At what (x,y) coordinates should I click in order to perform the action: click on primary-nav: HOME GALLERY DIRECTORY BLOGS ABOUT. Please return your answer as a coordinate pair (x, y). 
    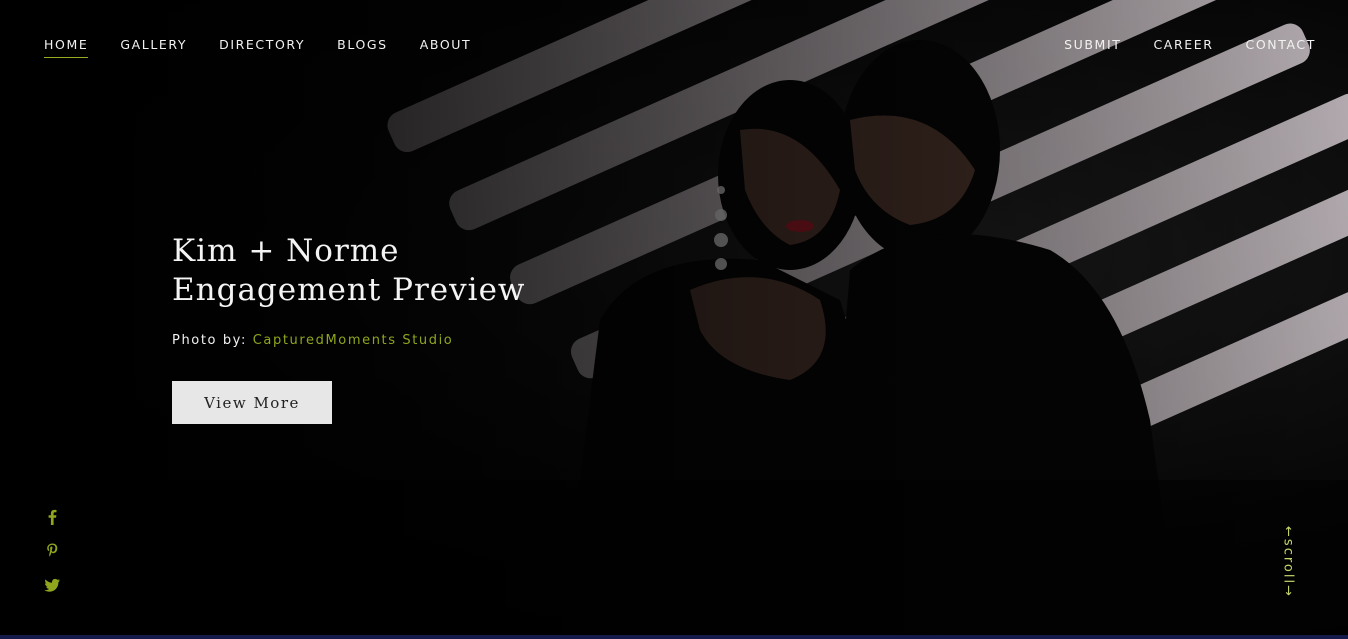
    Looking at the image, I should click on (273, 47).